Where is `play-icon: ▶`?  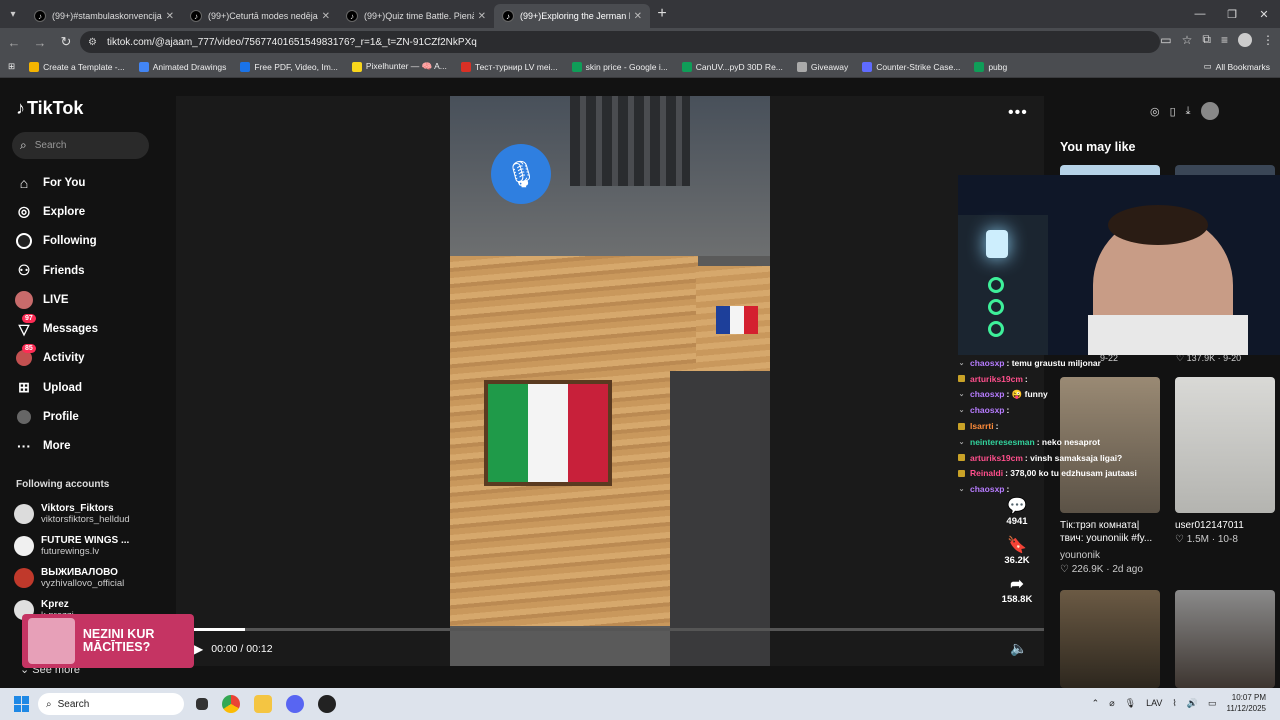
play-icon: ▶ is located at coordinates (198, 649).